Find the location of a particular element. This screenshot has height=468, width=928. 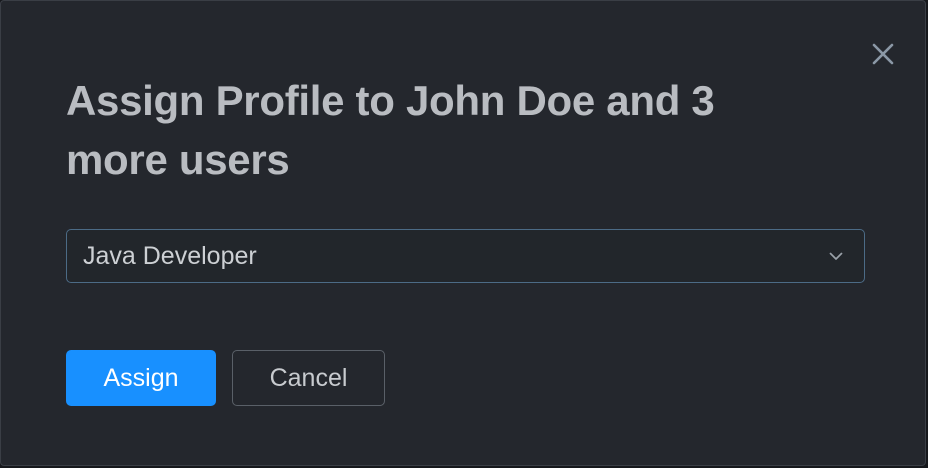

close-button is located at coordinates (883, 54).